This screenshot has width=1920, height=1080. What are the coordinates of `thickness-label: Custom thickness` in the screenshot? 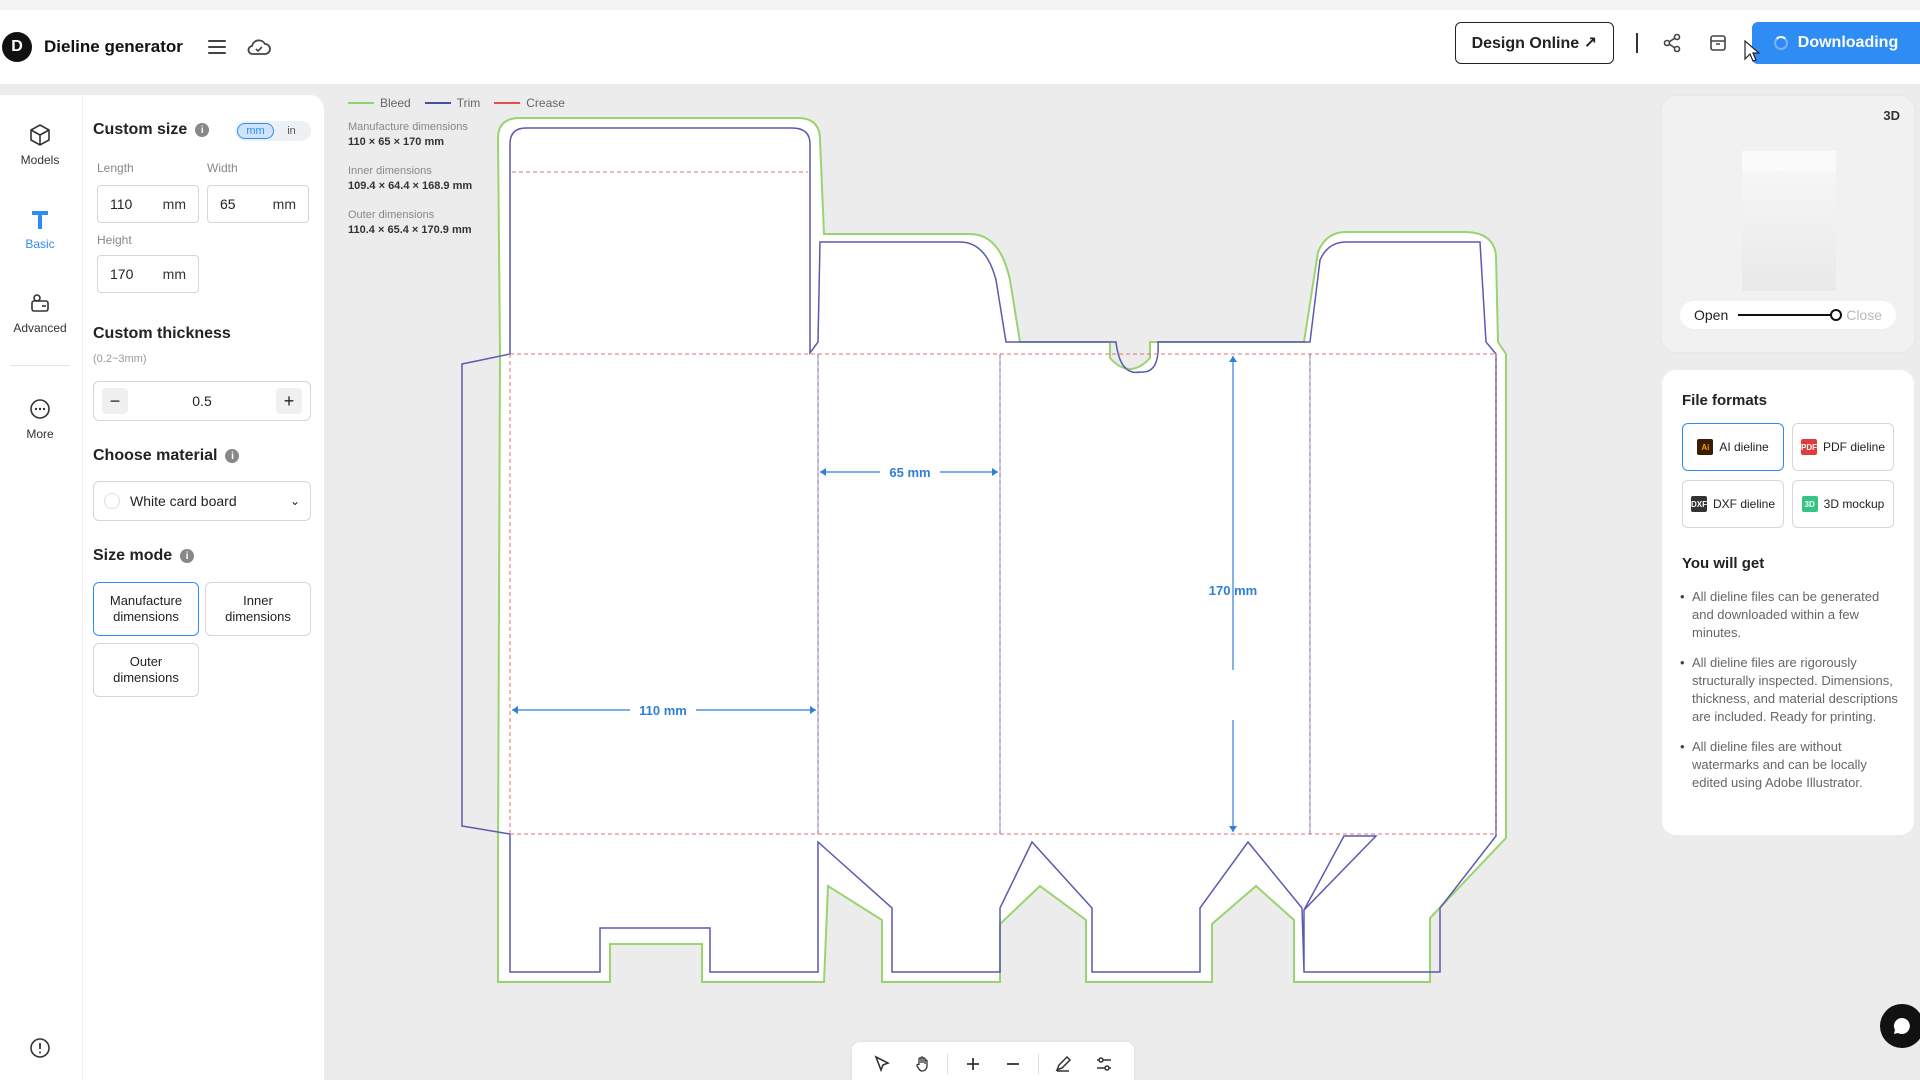 It's located at (162, 333).